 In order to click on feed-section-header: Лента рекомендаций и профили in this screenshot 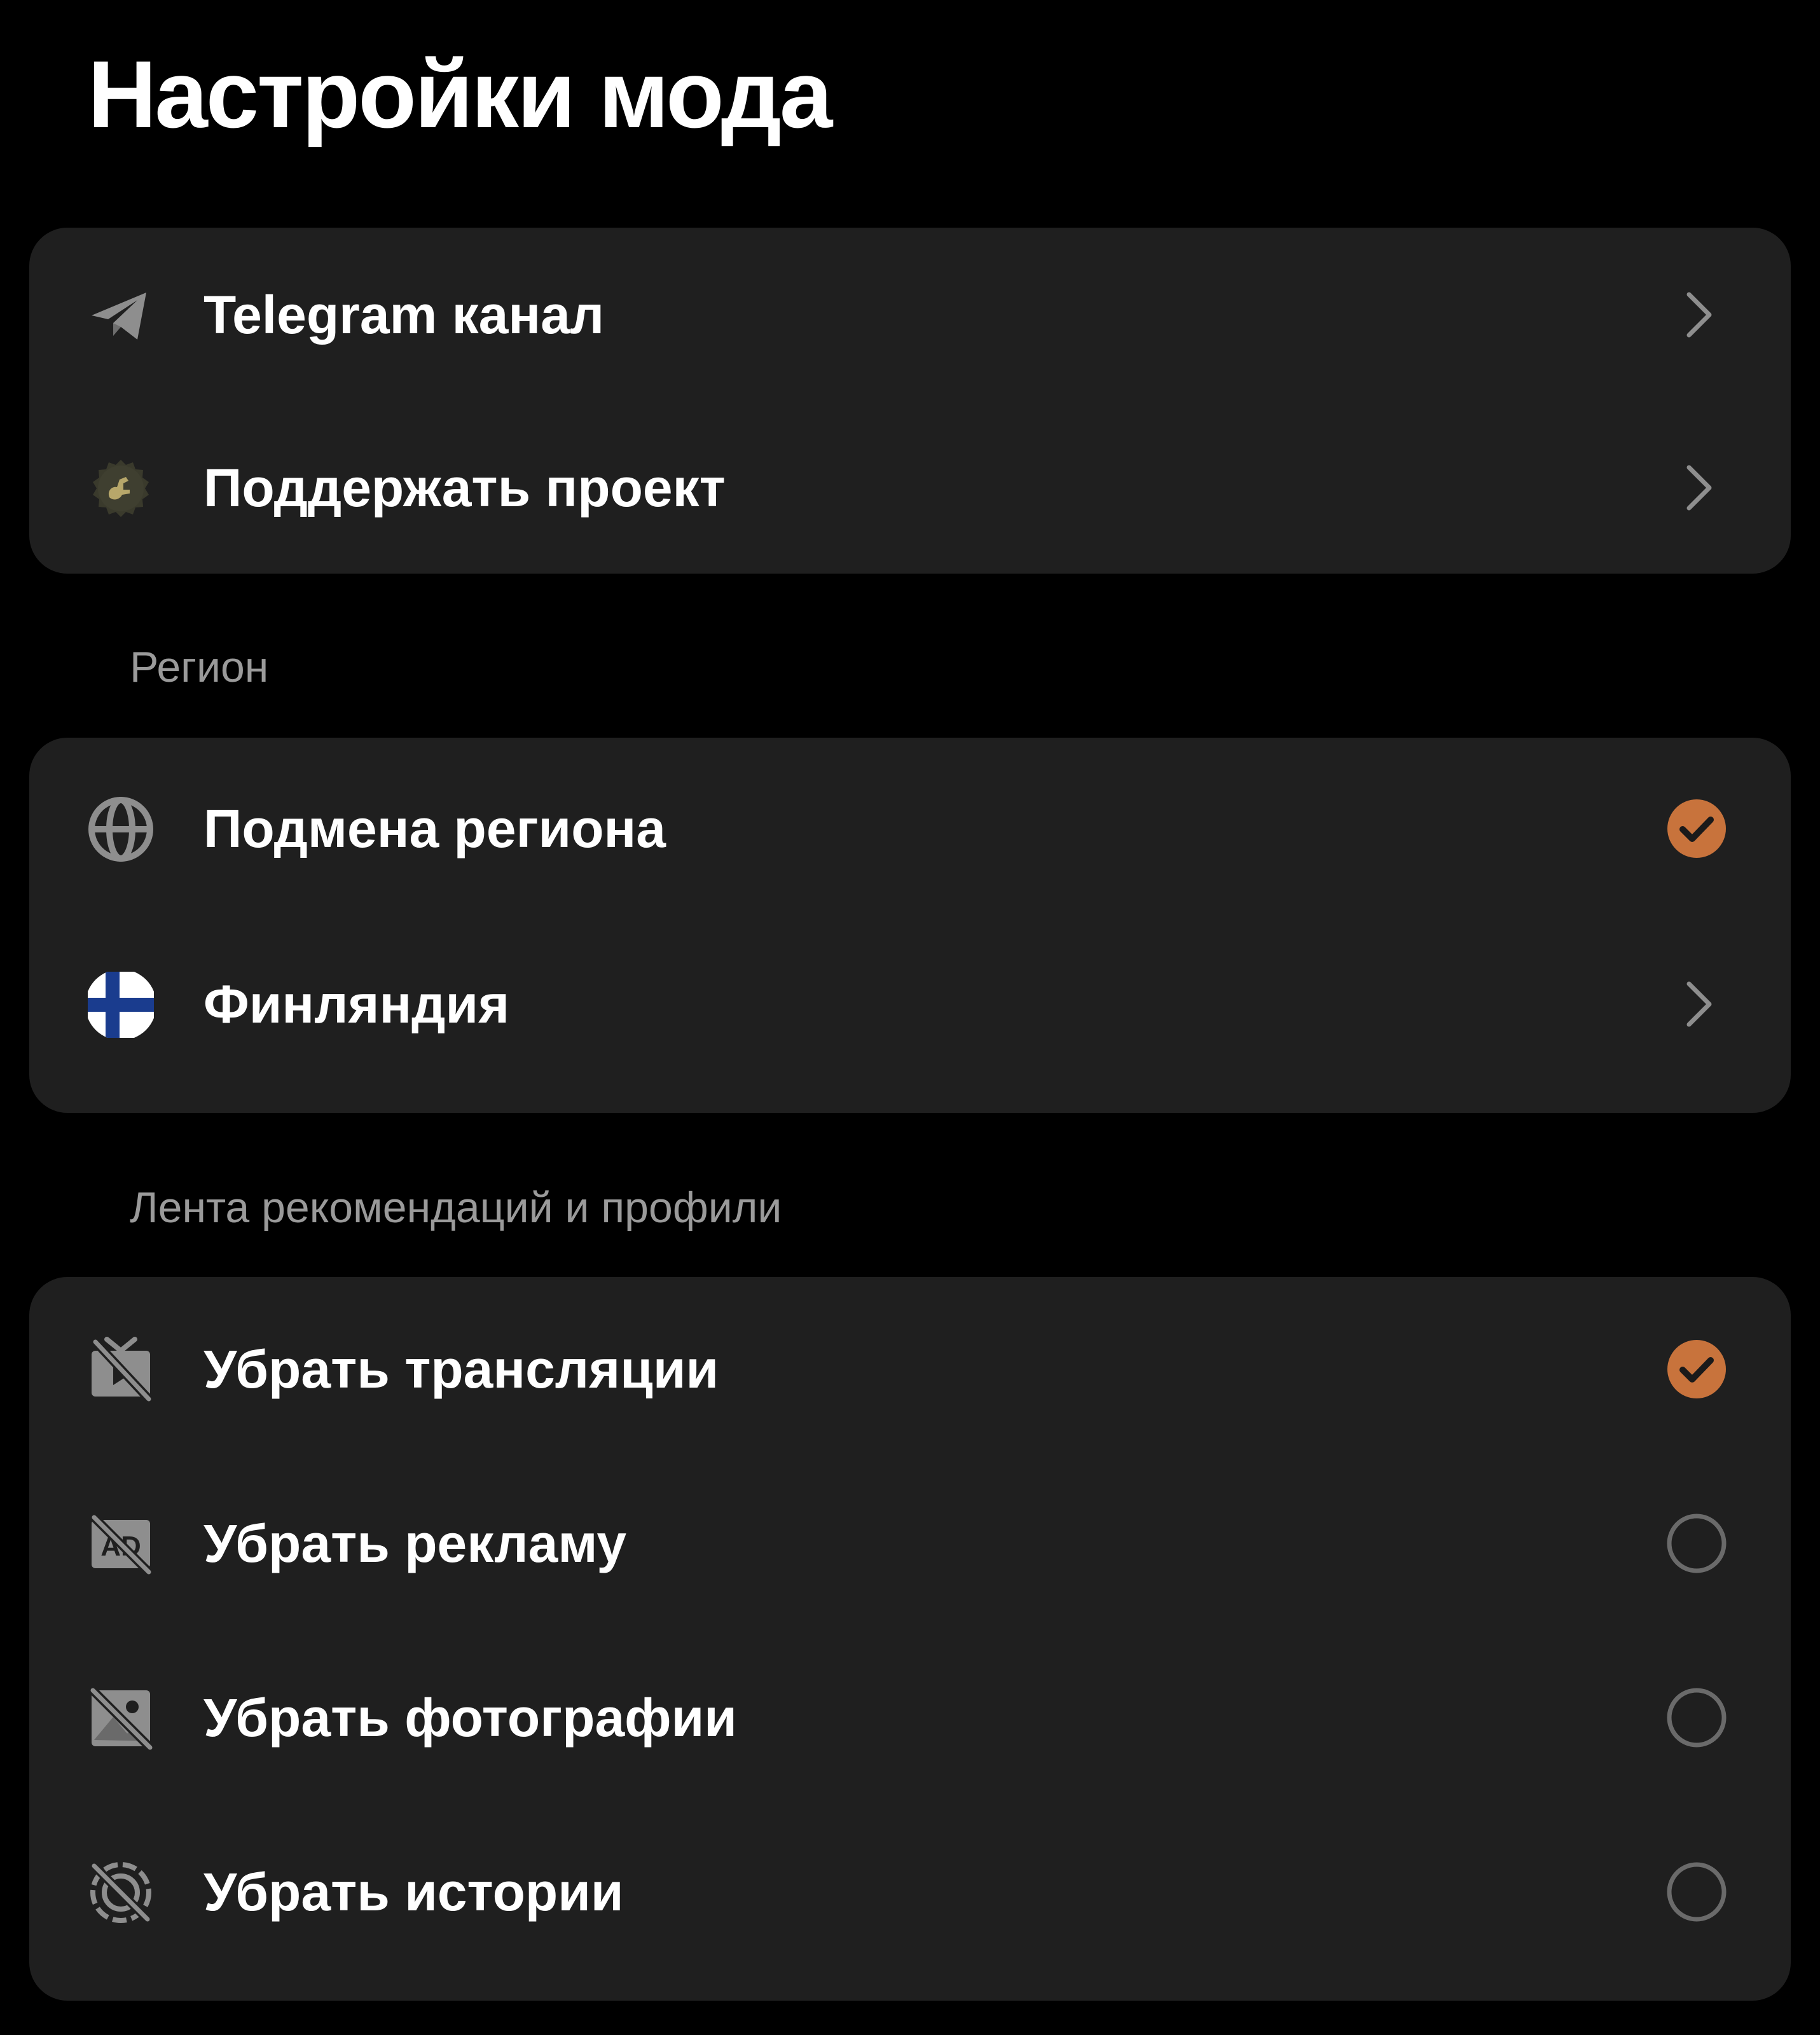, I will do `click(456, 1207)`.